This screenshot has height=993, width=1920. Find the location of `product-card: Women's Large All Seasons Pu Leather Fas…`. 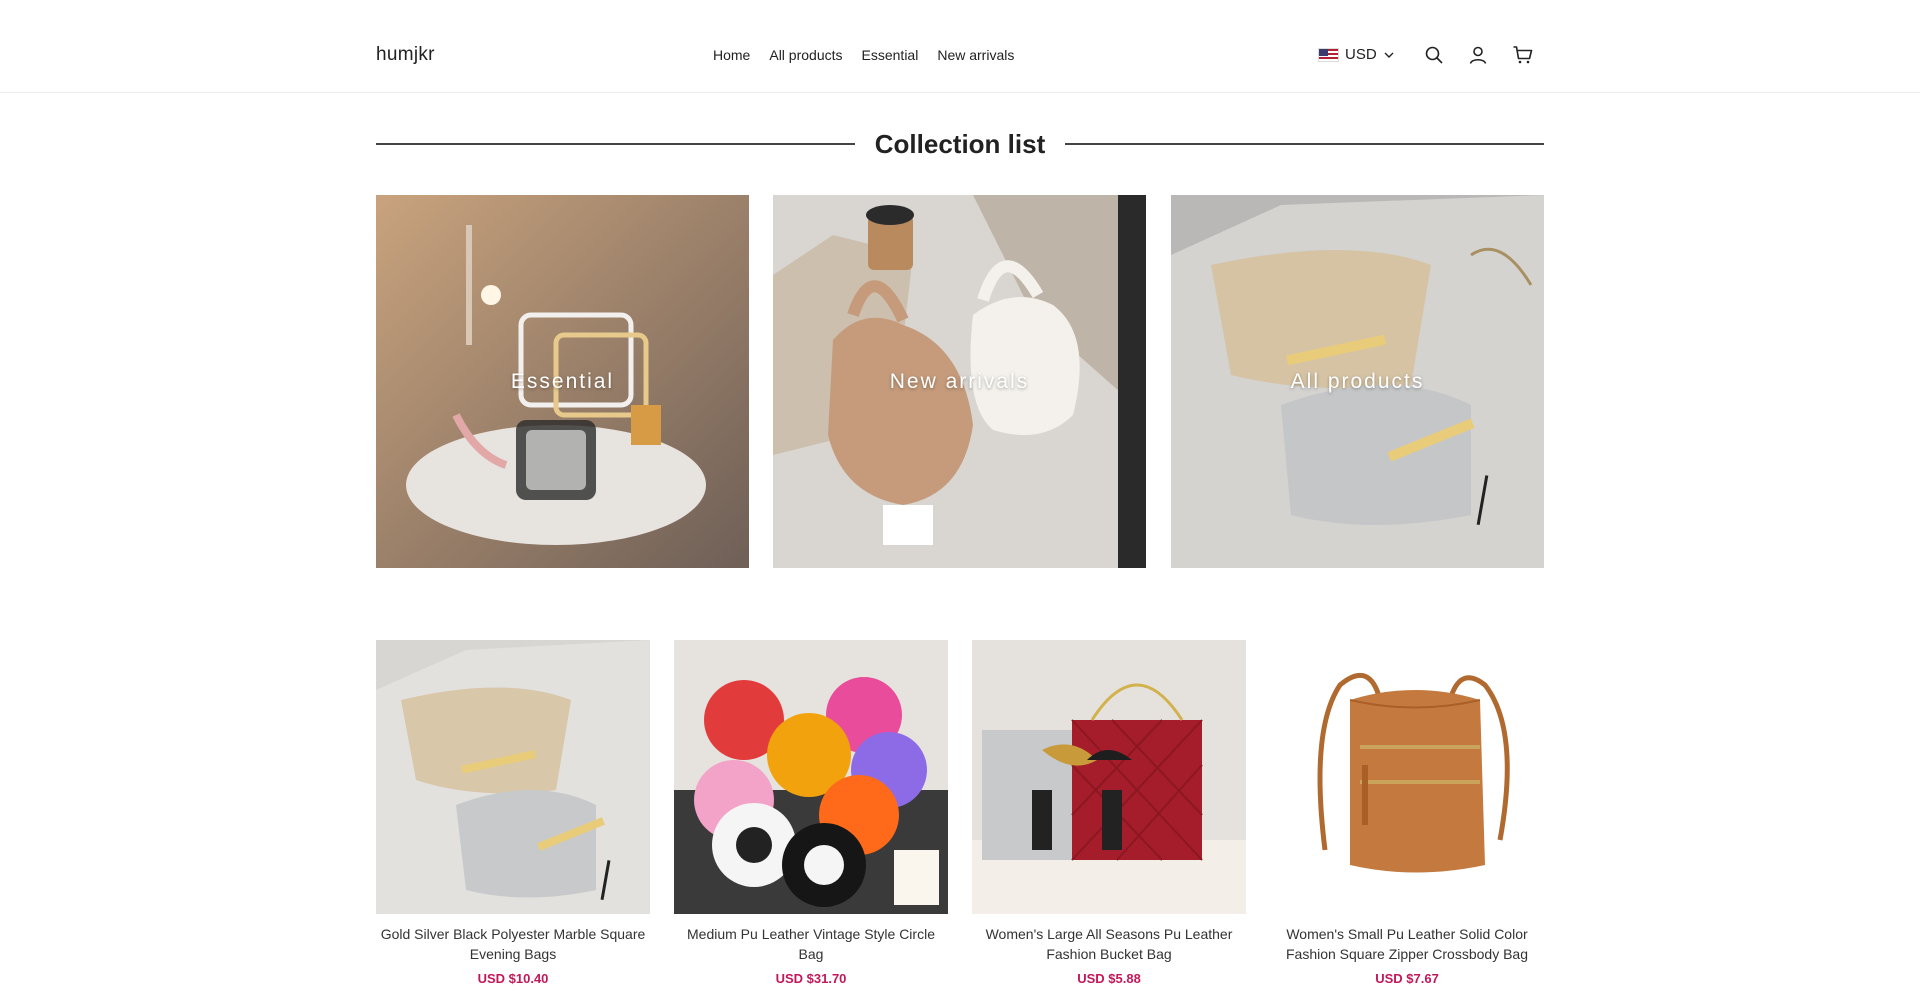

product-card: Women's Large All Seasons Pu Leather Fas… is located at coordinates (1109, 813).